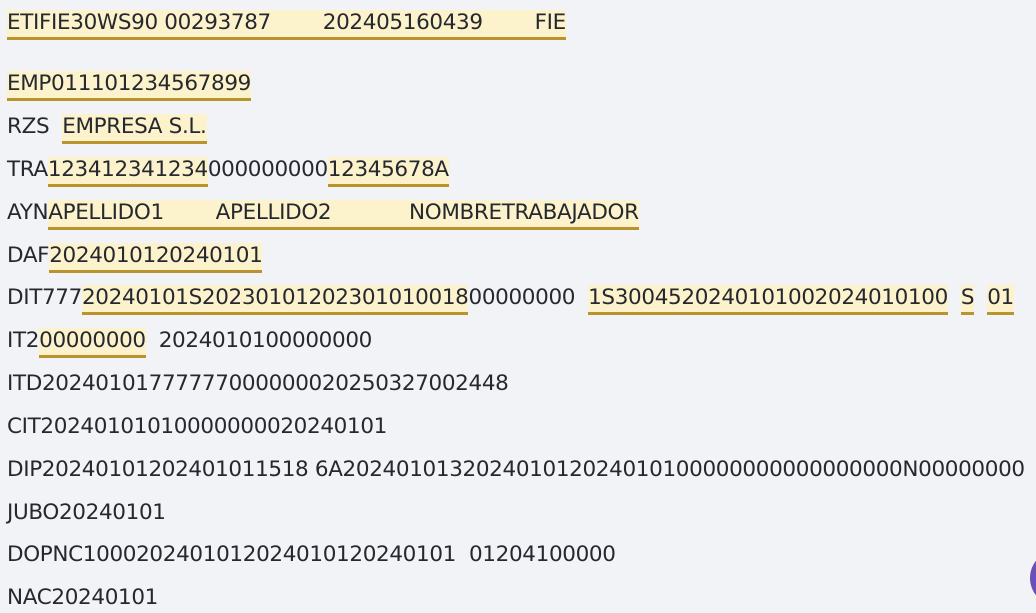 The height and width of the screenshot is (613, 1036). I want to click on line-daf: DAF2024010120240101, so click(135, 257).